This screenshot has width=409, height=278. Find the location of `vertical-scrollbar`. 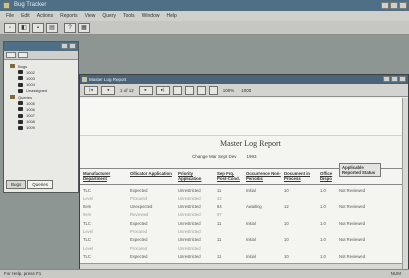

vertical-scrollbar is located at coordinates (405, 183).